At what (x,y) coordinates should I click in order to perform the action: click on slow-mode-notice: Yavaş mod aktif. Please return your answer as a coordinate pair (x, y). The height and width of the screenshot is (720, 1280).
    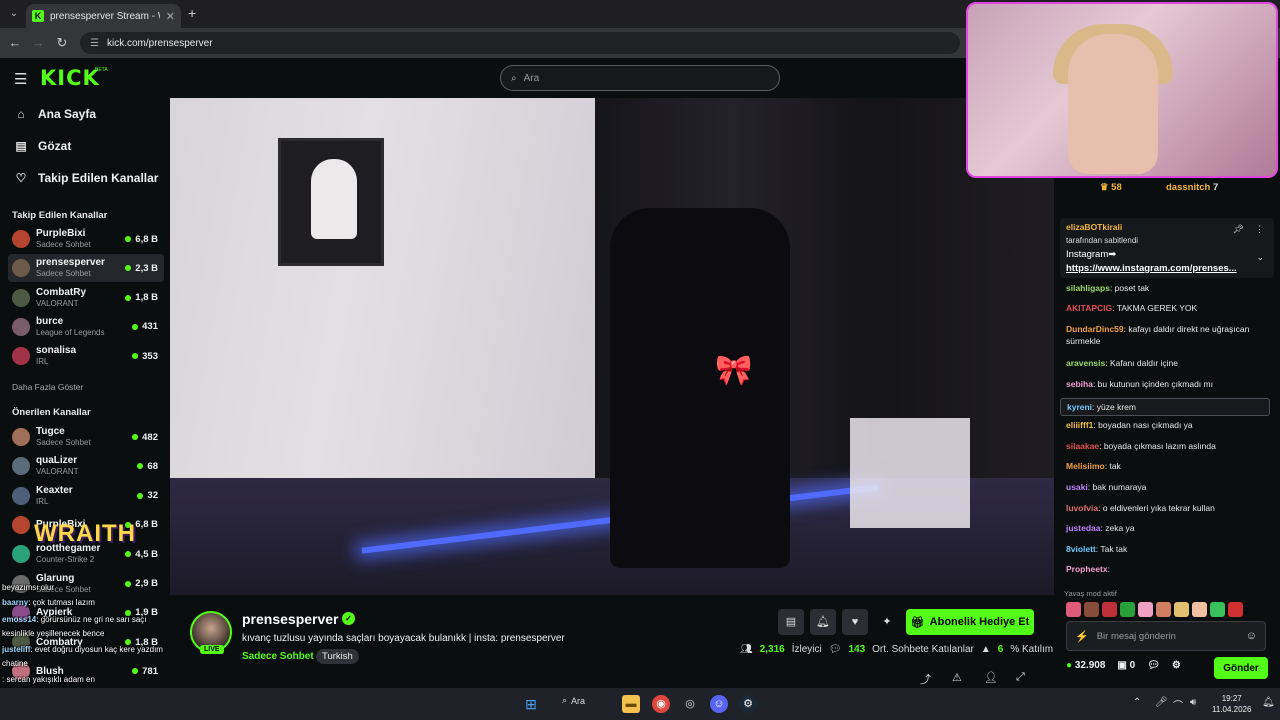
    Looking at the image, I should click on (1090, 593).